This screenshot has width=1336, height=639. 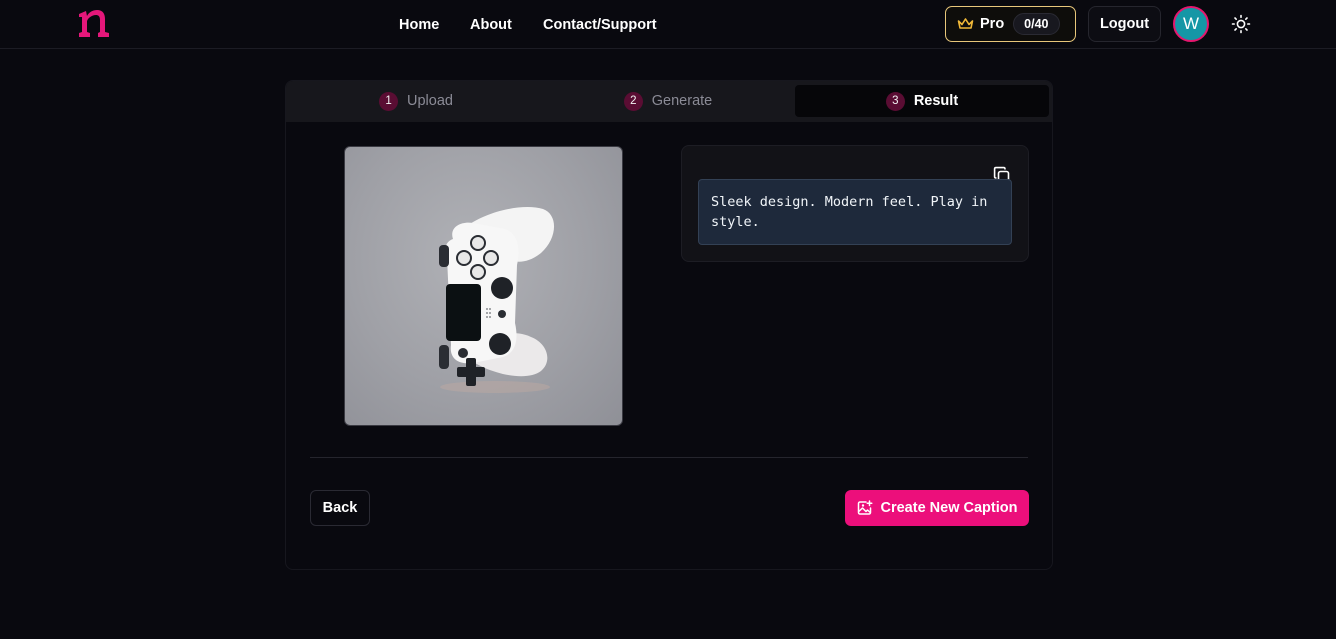 I want to click on tab-result: 3 Result, so click(x=922, y=101).